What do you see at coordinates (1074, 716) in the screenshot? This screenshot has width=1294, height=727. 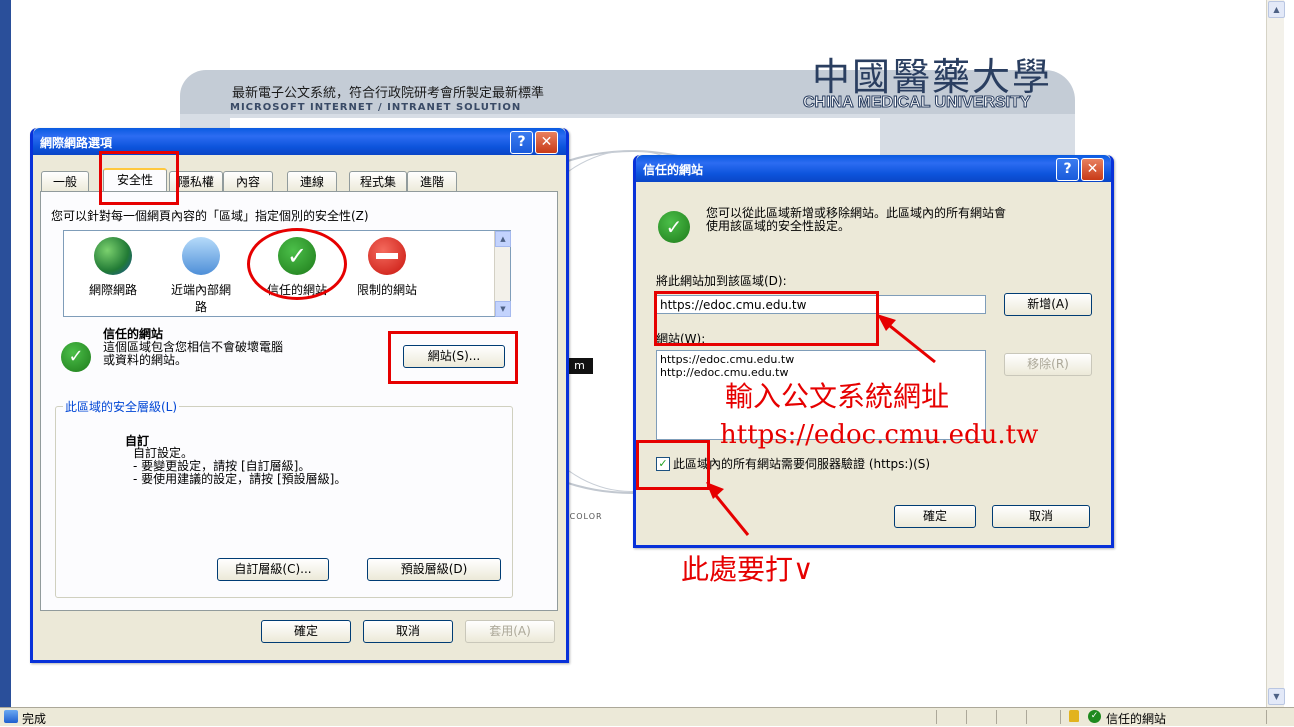 I see `lock-icon` at bounding box center [1074, 716].